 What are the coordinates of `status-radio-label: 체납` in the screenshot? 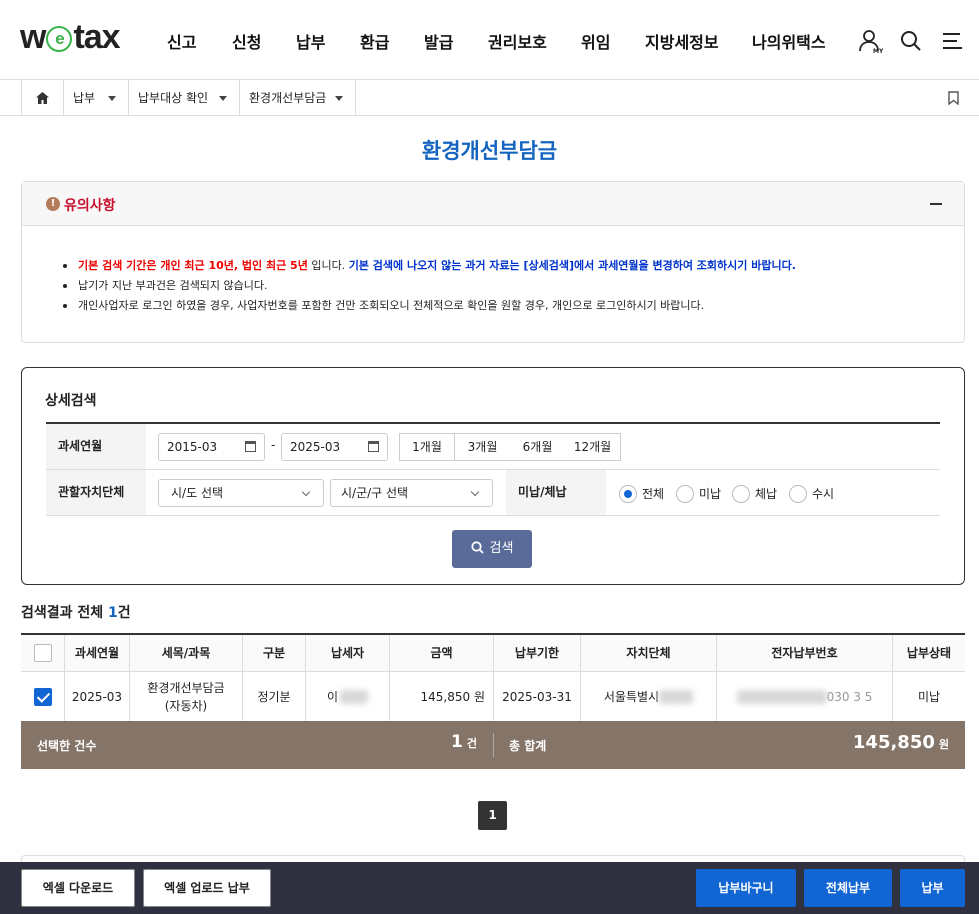 It's located at (766, 494).